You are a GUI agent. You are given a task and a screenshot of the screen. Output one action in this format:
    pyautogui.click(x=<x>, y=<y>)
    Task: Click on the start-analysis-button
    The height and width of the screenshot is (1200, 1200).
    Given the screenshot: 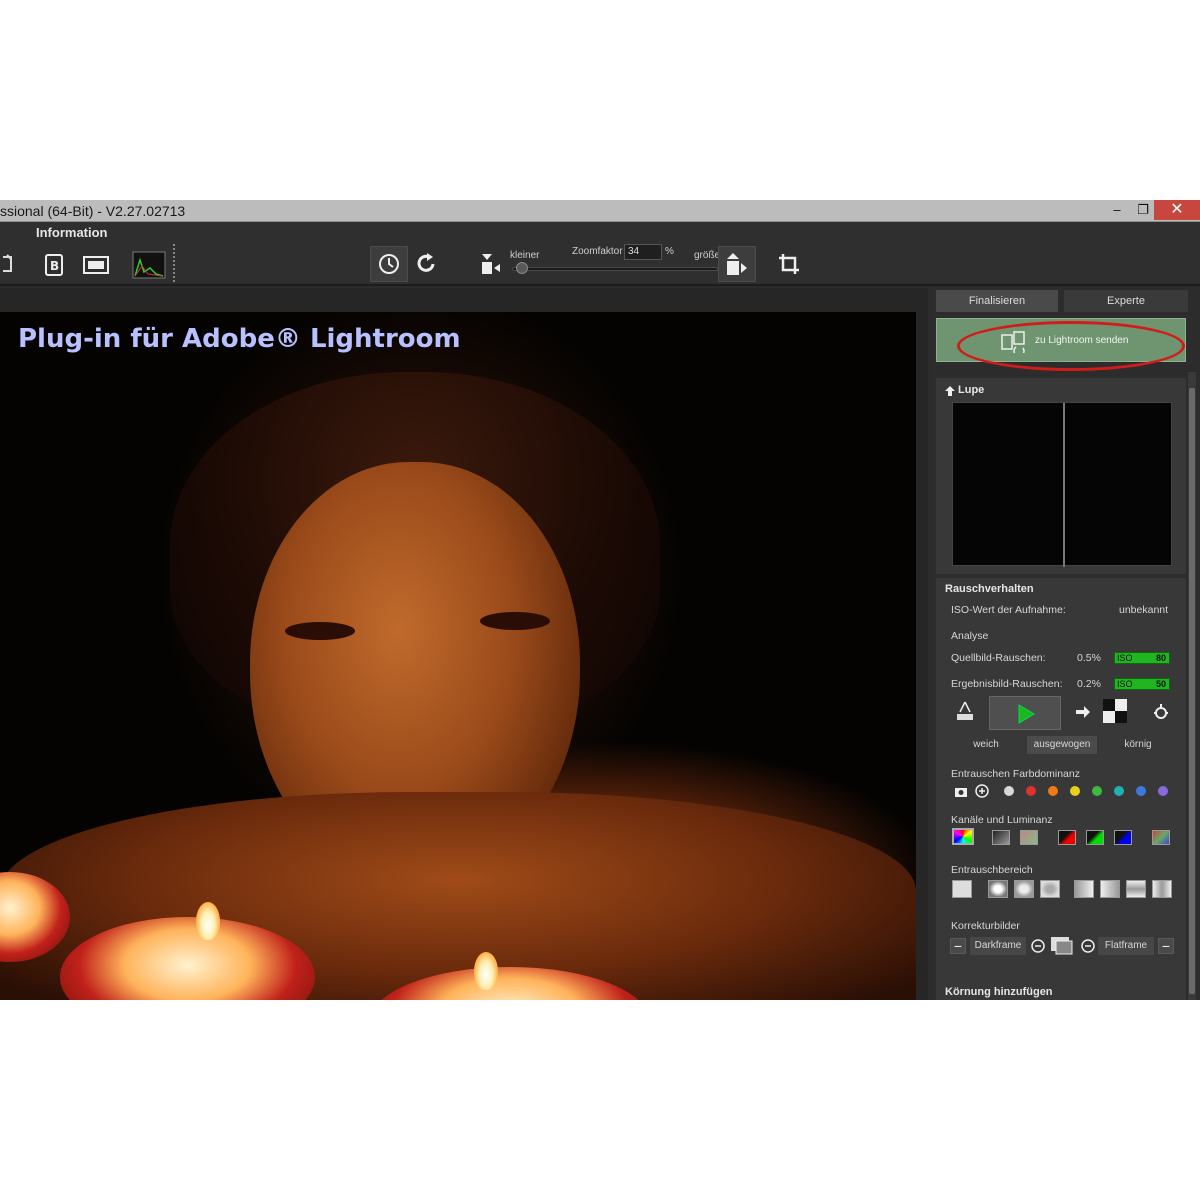 What is the action you would take?
    pyautogui.click(x=1025, y=713)
    